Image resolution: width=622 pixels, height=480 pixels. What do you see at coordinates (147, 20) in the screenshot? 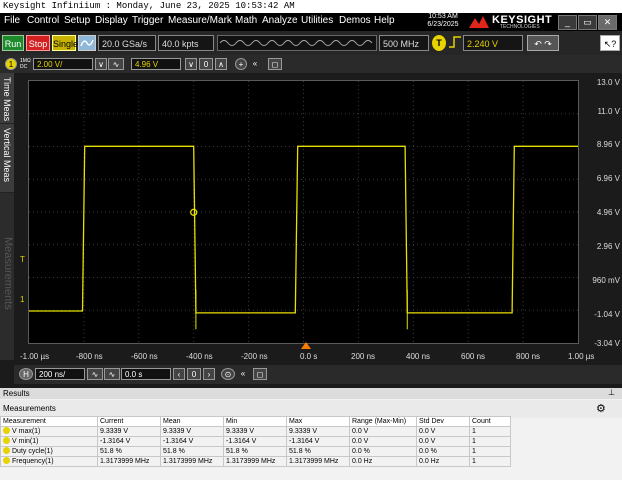
I see `menu-trigger: Trigger` at bounding box center [147, 20].